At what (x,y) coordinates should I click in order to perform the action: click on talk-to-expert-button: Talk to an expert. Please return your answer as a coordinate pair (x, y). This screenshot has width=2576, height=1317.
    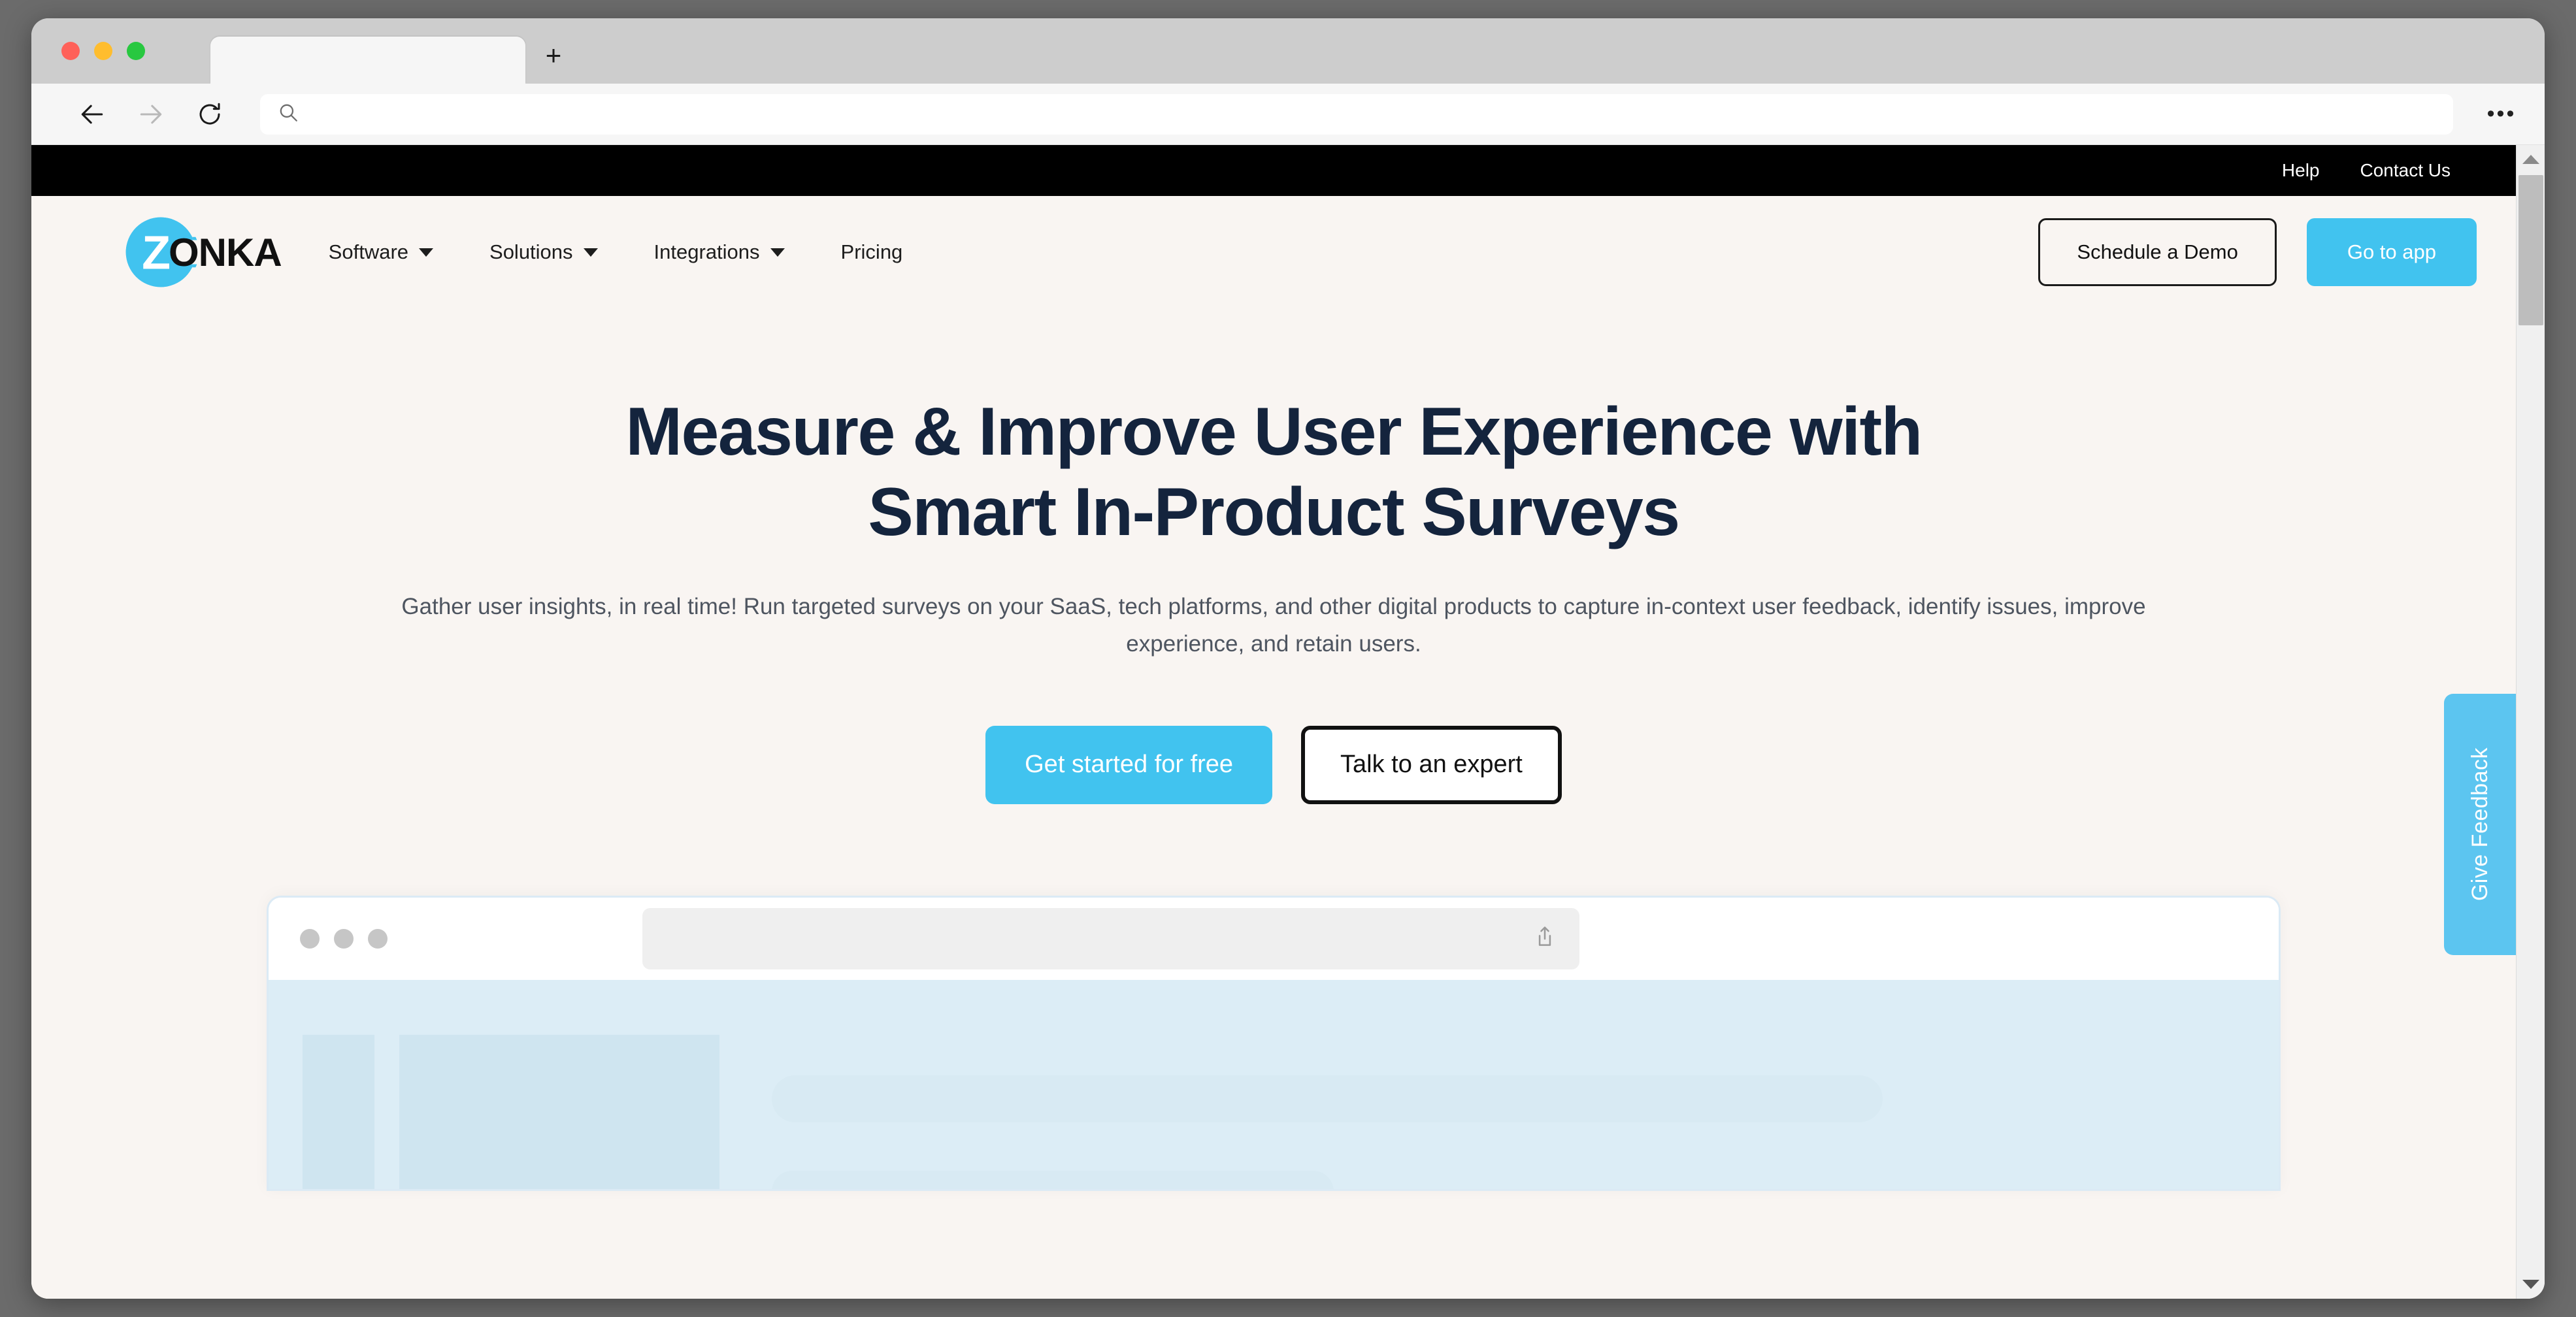
    Looking at the image, I should click on (1431, 765).